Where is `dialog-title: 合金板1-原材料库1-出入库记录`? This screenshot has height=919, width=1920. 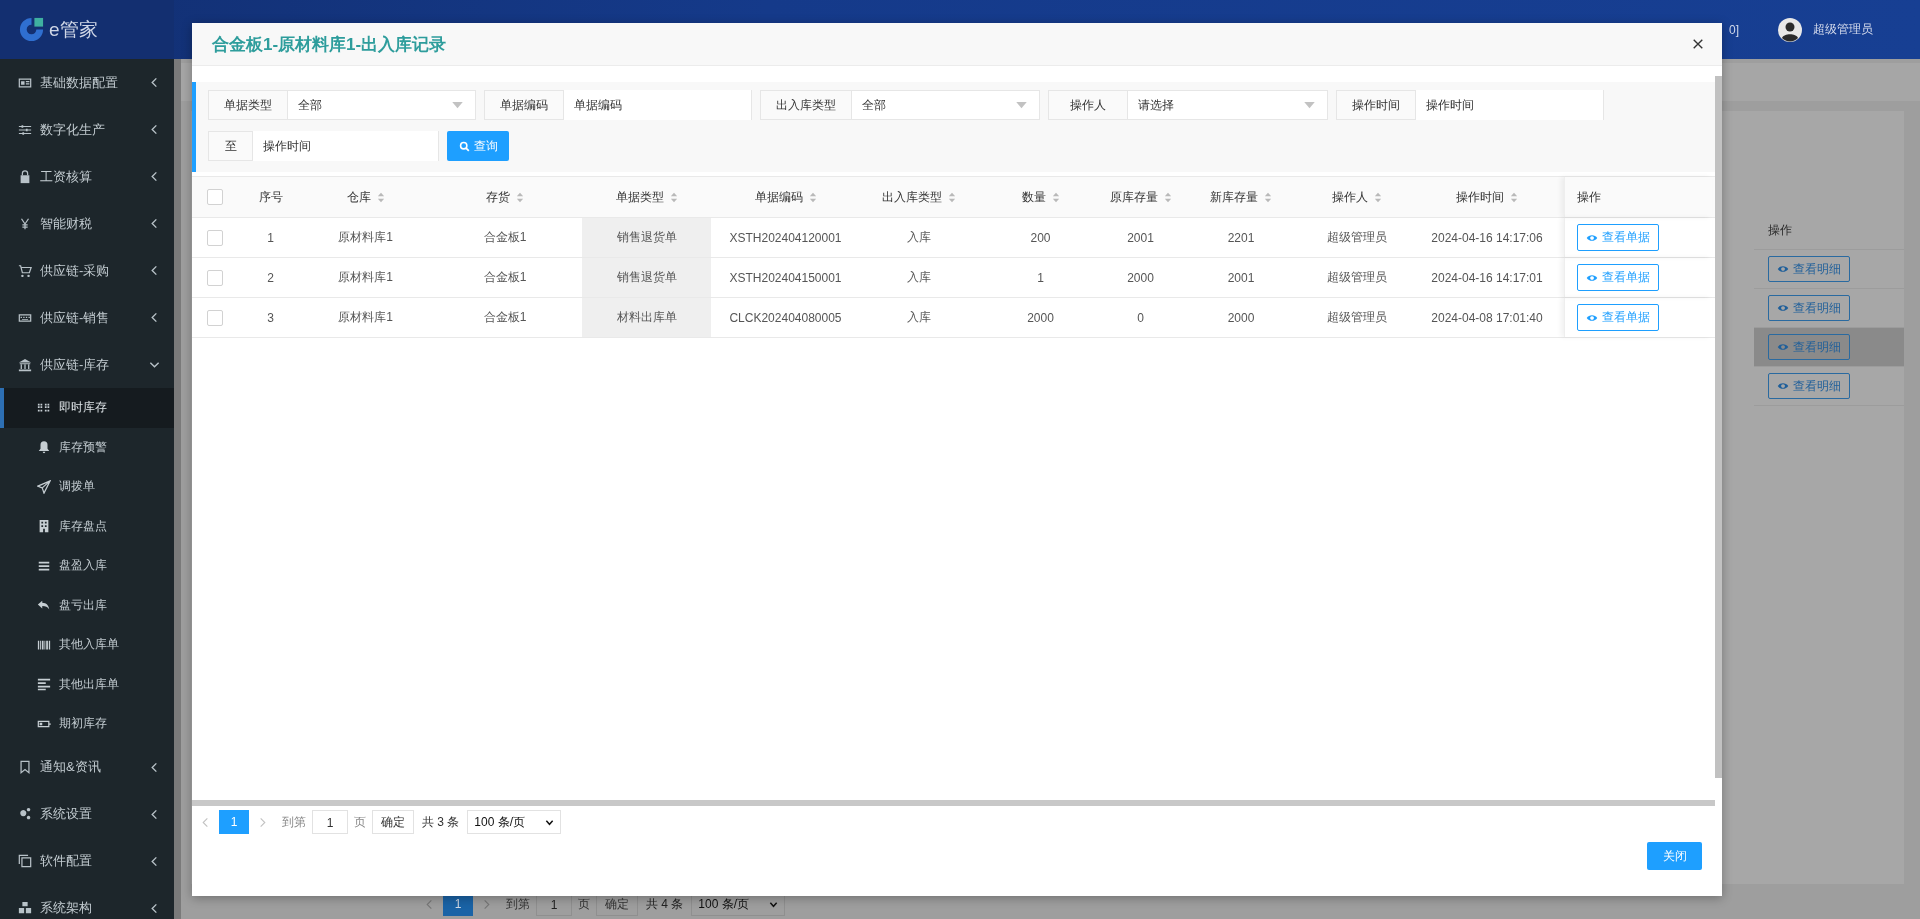
dialog-title: 合金板1-原材料库1-出入库记录 is located at coordinates (329, 44).